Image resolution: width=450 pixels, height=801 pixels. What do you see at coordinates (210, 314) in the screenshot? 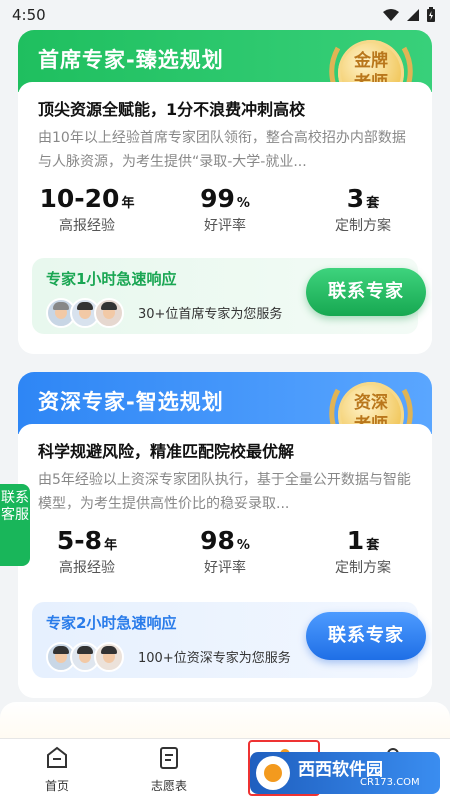
I see `response-subtitle: 30+位首席专家为您服务` at bounding box center [210, 314].